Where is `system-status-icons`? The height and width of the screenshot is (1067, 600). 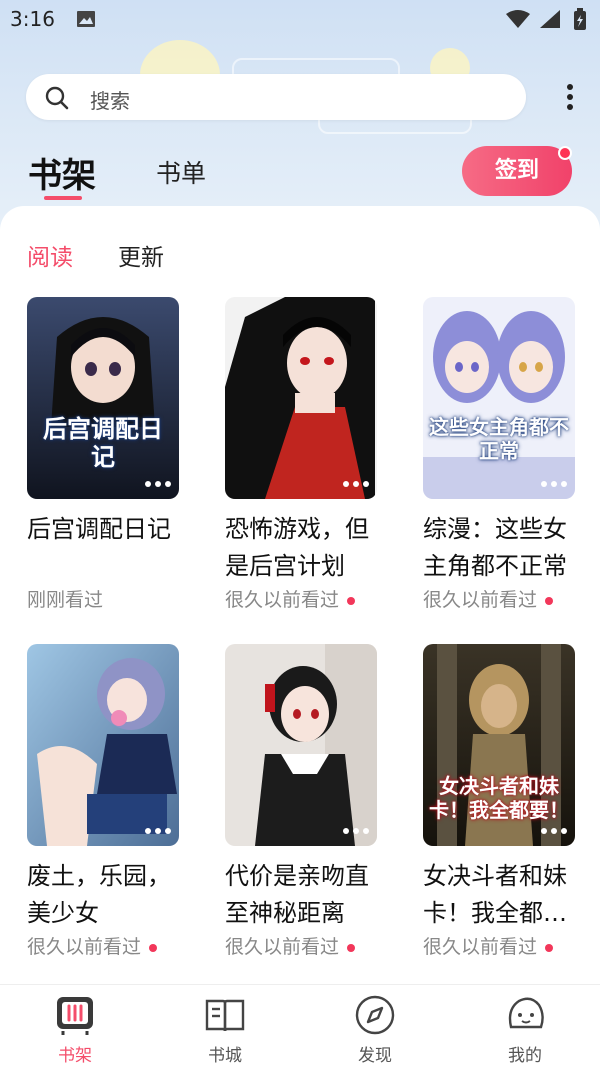 system-status-icons is located at coordinates (546, 19).